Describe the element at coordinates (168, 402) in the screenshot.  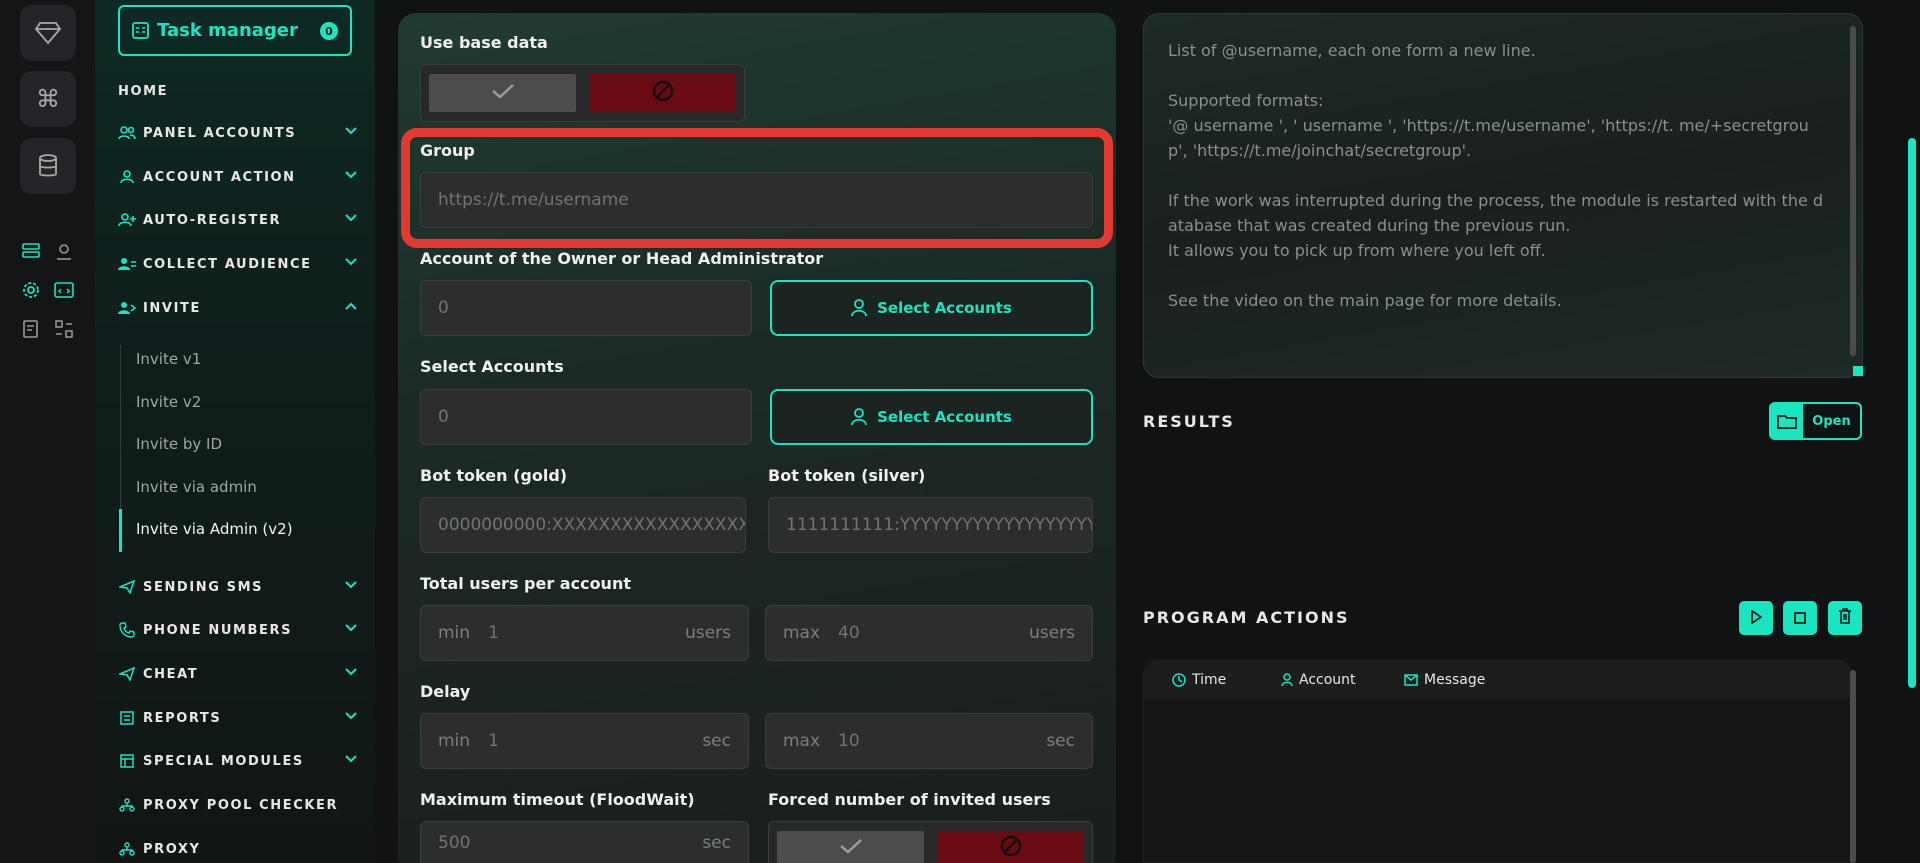
I see `sub-invite-v2: Invite v2` at that location.